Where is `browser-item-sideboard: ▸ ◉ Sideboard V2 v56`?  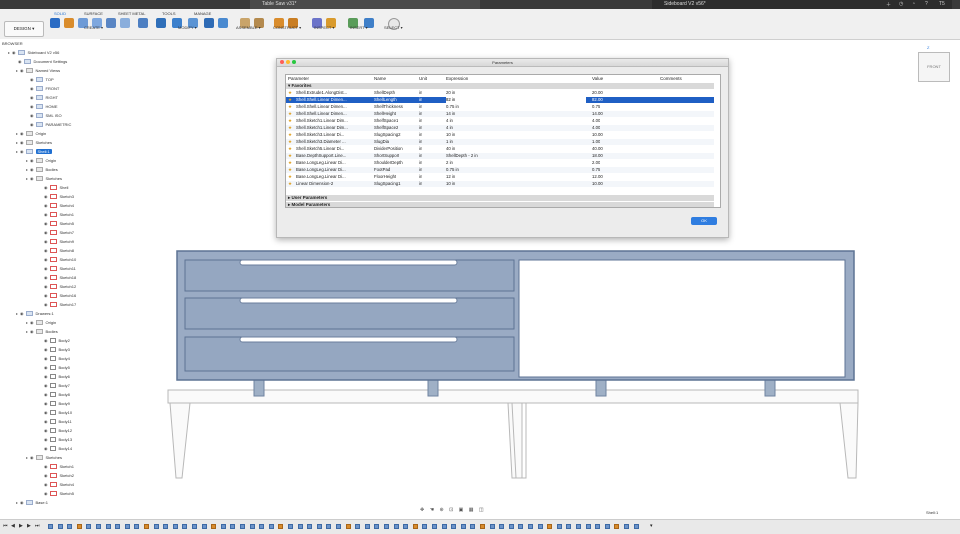
browser-item-sideboard: ▸ ◉ Sideboard V2 v56 is located at coordinates (33, 52).